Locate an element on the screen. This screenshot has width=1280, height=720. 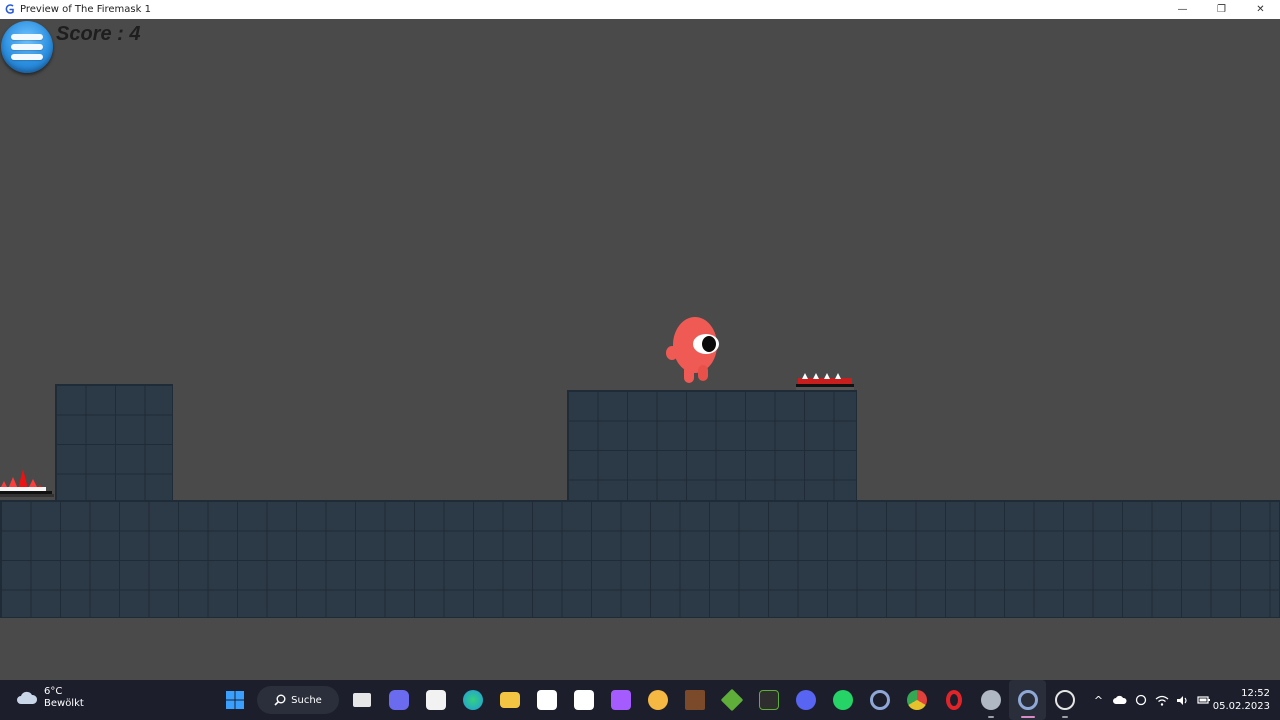
clock: 12:52 05.02.2023 is located at coordinates (1246, 700).